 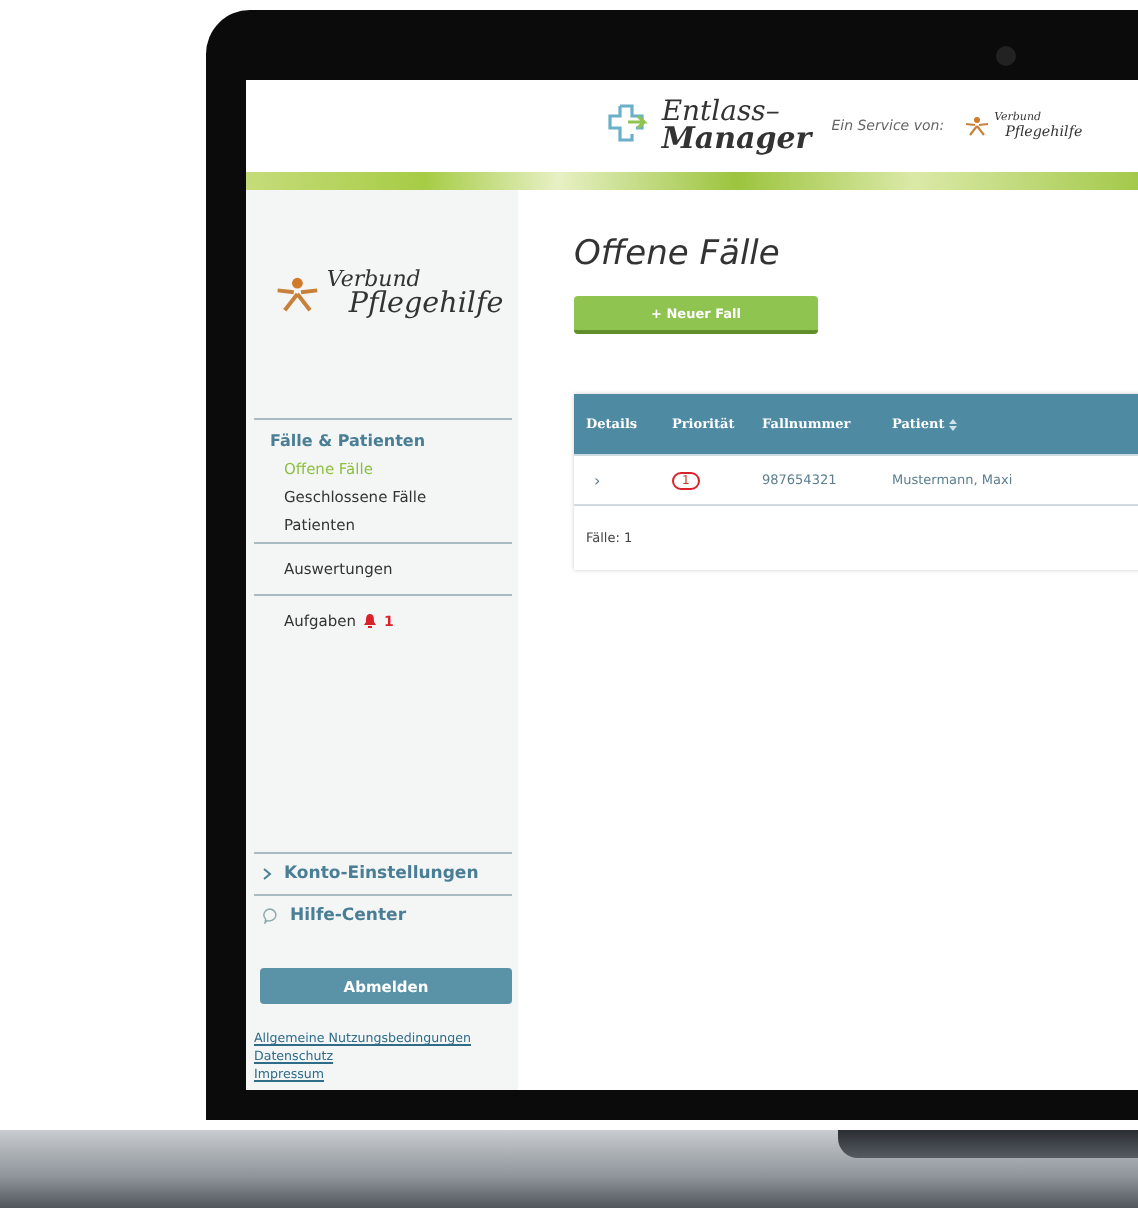 I want to click on app-logo-text: Entlass– Manager, so click(x=736, y=126).